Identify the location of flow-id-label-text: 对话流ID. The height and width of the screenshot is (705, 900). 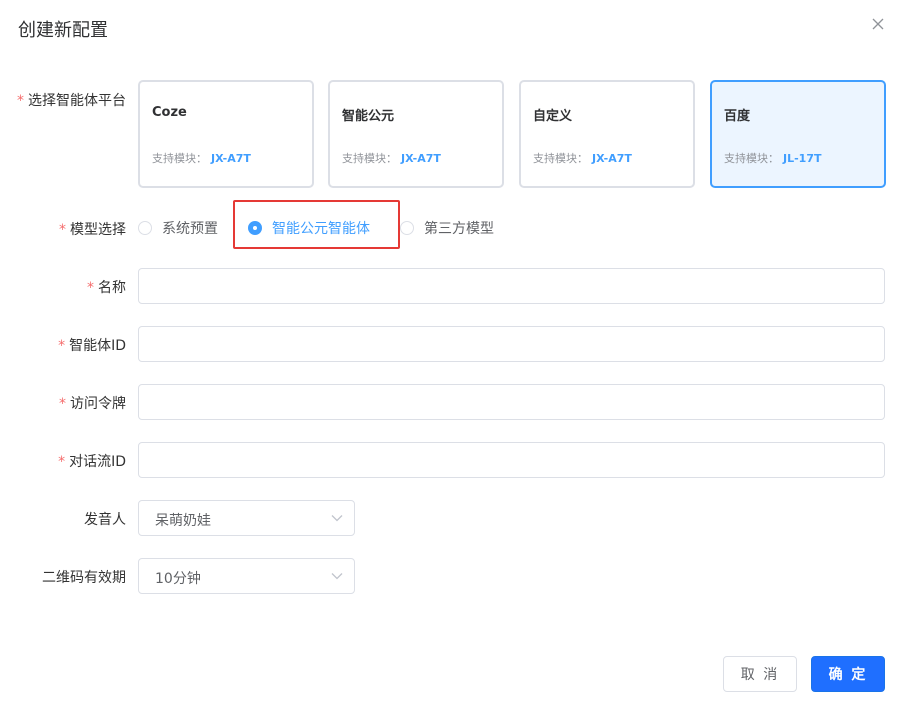
(97, 462).